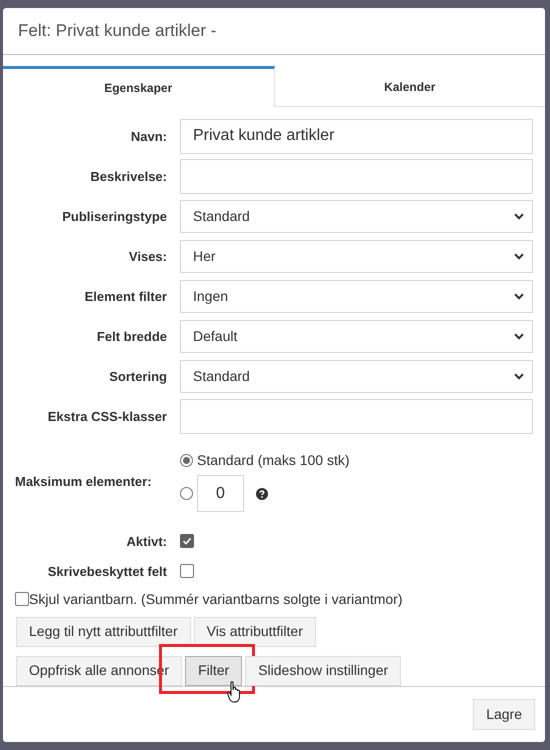  What do you see at coordinates (114, 217) in the screenshot?
I see `field-label: Publiseringstype` at bounding box center [114, 217].